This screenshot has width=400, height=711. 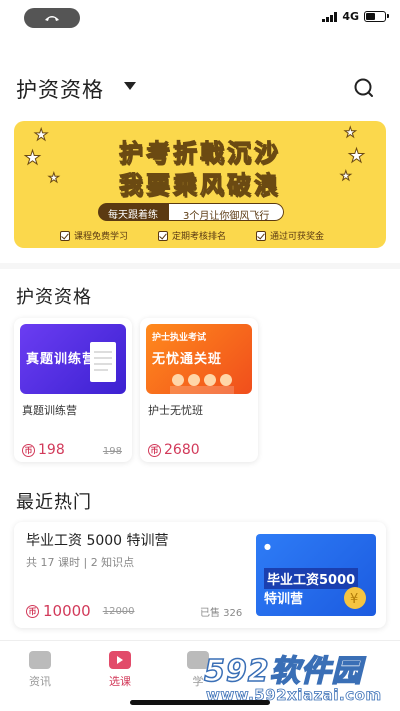 I want to click on hot-course-price: 10000, so click(x=67, y=611).